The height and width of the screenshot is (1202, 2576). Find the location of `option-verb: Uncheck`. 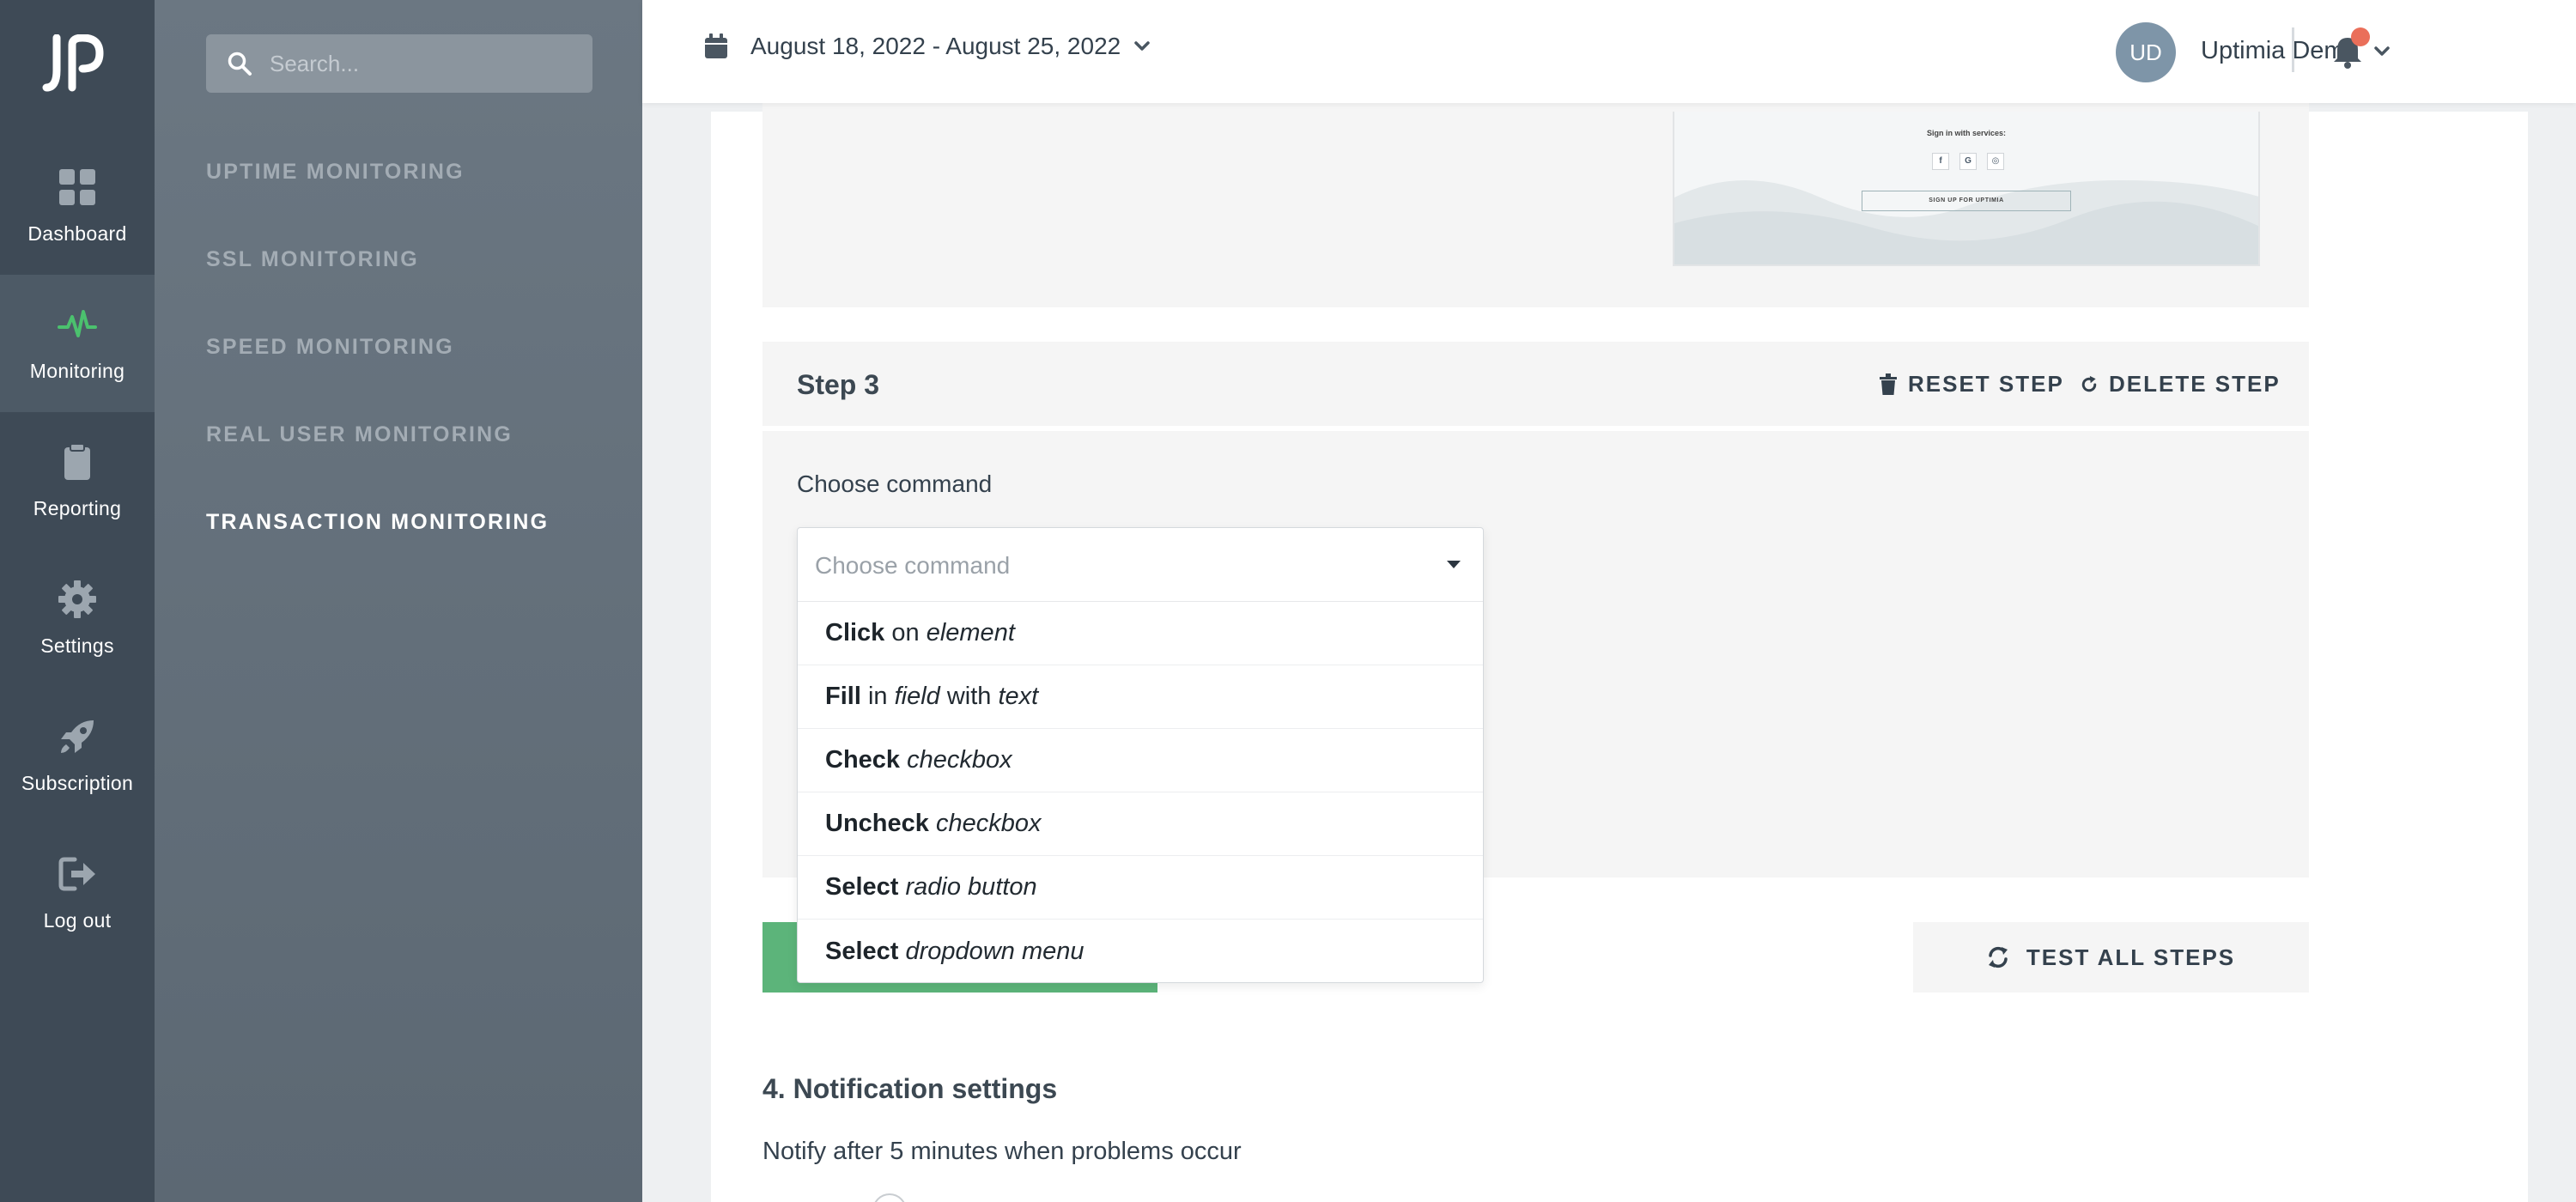

option-verb: Uncheck is located at coordinates (877, 823).